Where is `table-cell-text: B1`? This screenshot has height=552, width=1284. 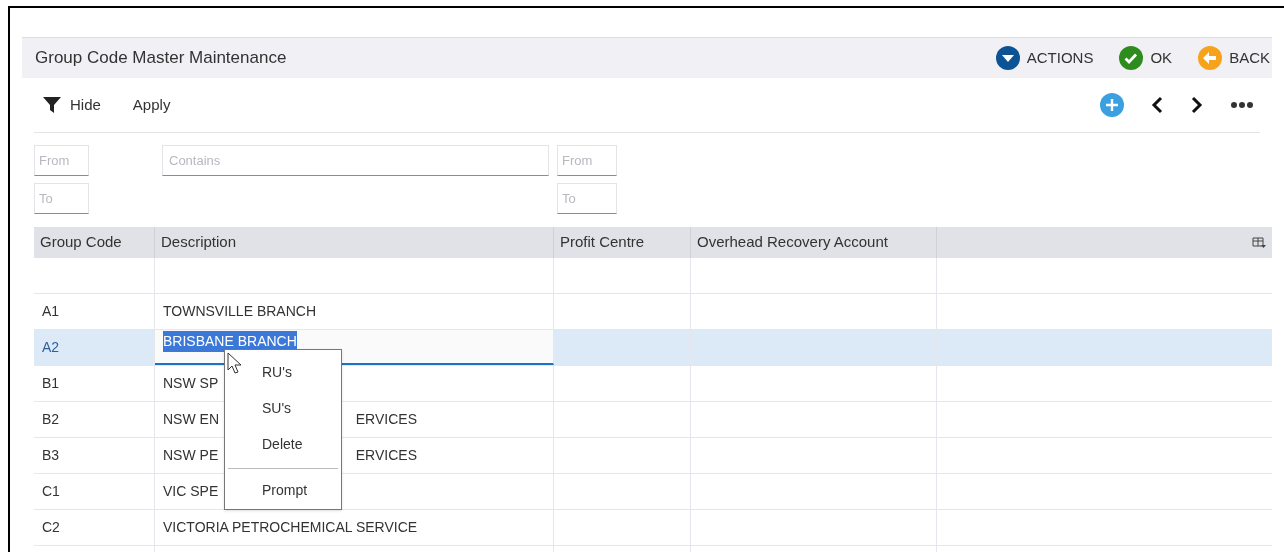
table-cell-text: B1 is located at coordinates (51, 383).